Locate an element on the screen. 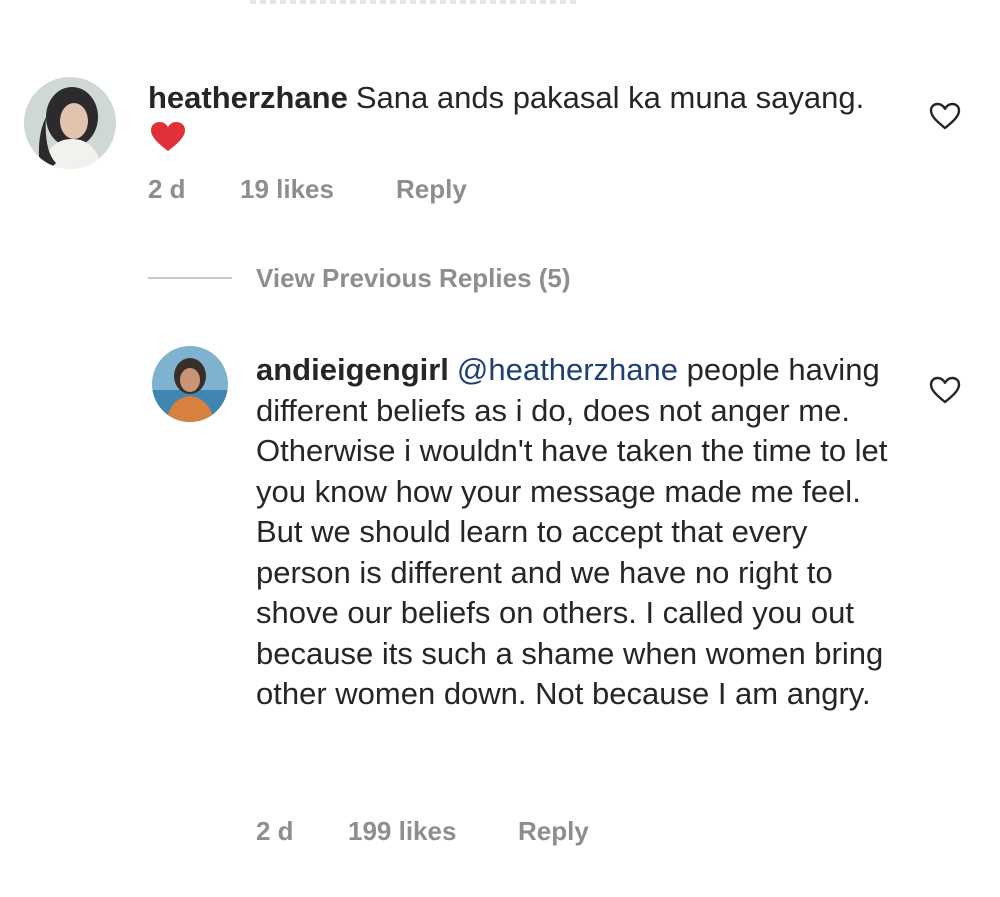  replies-divider-line is located at coordinates (190, 278).